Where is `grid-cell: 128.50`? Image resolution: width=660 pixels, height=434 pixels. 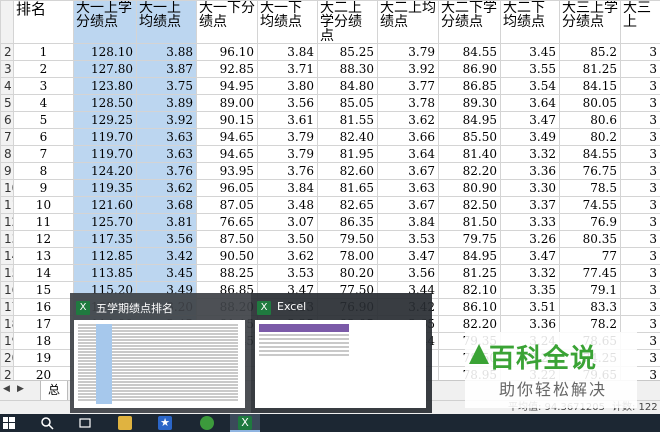
grid-cell: 128.50 is located at coordinates (105, 103).